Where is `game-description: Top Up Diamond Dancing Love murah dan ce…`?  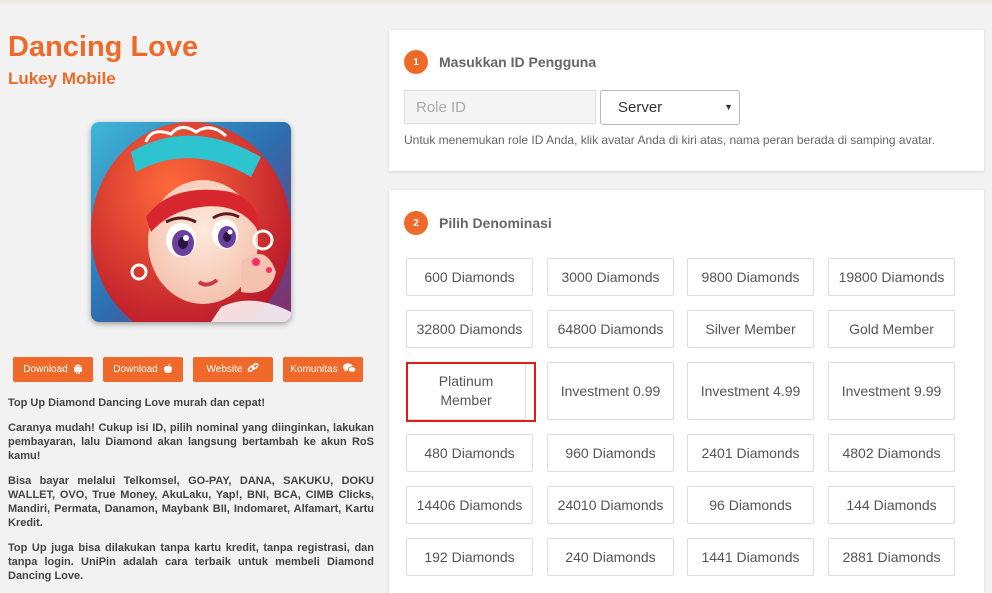
game-description: Top Up Diamond Dancing Love murah dan ce… is located at coordinates (191, 494).